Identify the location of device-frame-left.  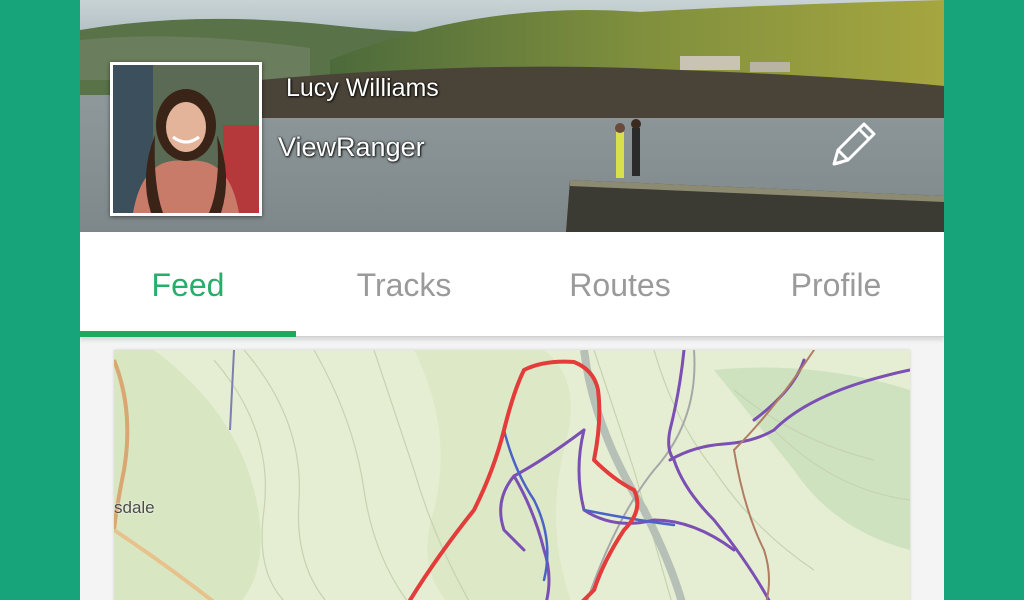
(40, 300).